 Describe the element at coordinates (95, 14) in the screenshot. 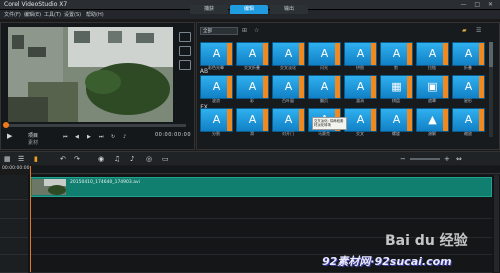

I see `menu-help: 帮助(H)` at that location.